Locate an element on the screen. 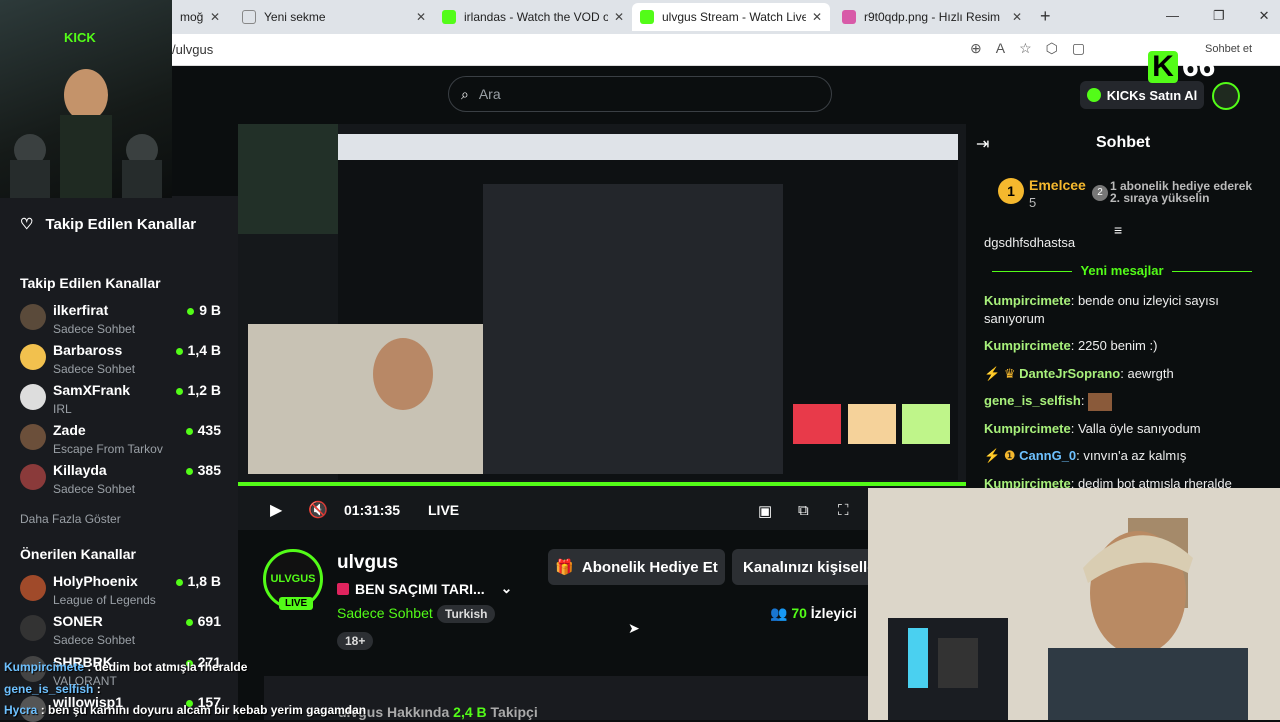 The width and height of the screenshot is (1280, 722). stream-title: BEN SAÇIMI TARI... ⌄ is located at coordinates (424, 588).